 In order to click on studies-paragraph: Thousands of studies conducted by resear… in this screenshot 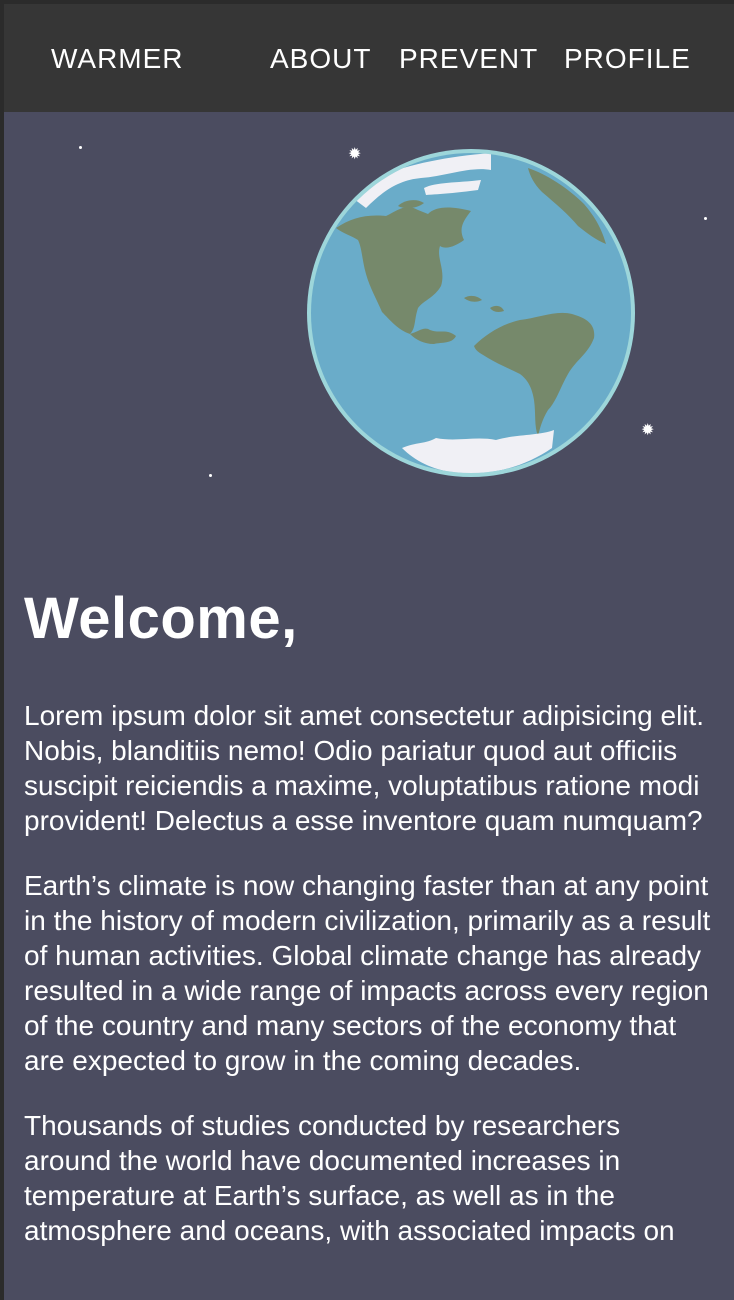, I will do `click(349, 1178)`.